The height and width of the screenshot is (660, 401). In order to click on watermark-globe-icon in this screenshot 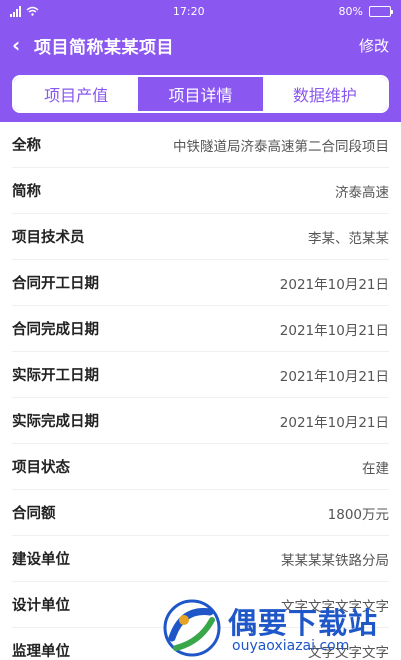, I will do `click(192, 628)`.